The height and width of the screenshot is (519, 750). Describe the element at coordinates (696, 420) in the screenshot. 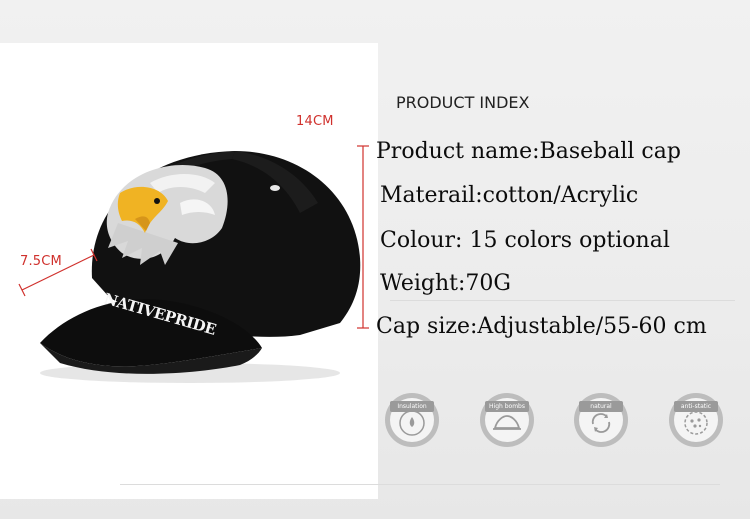

I see `feature-anti-static: anti-static` at that location.